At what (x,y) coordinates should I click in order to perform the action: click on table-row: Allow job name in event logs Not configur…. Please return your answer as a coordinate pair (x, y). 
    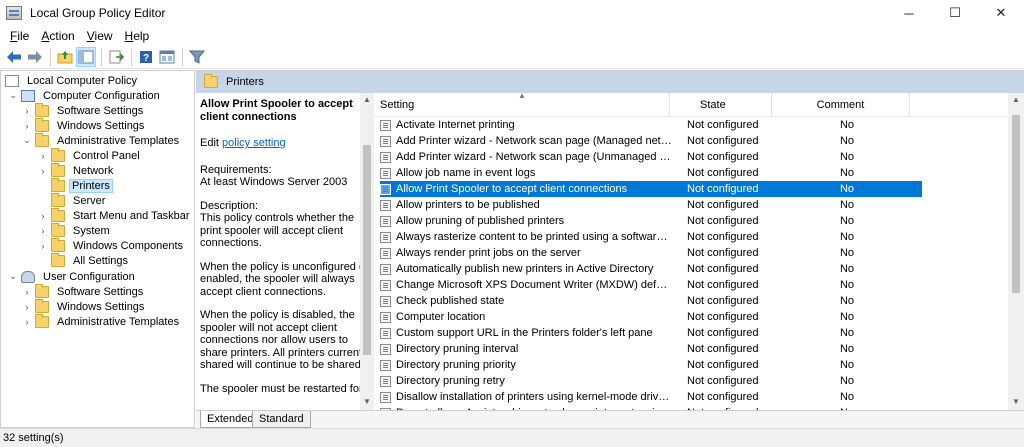
    Looking at the image, I should click on (651, 173).